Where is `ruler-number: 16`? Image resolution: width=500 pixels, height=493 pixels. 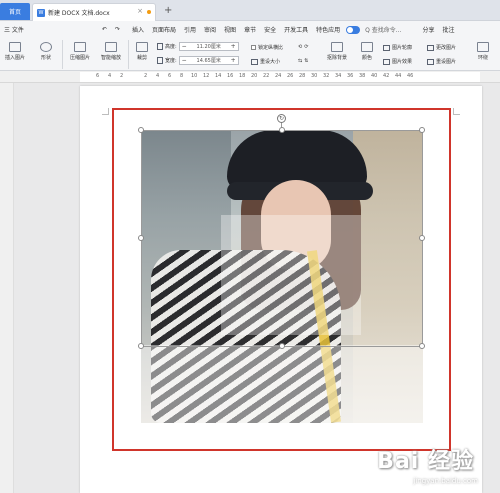 ruler-number: 16 is located at coordinates (230, 76).